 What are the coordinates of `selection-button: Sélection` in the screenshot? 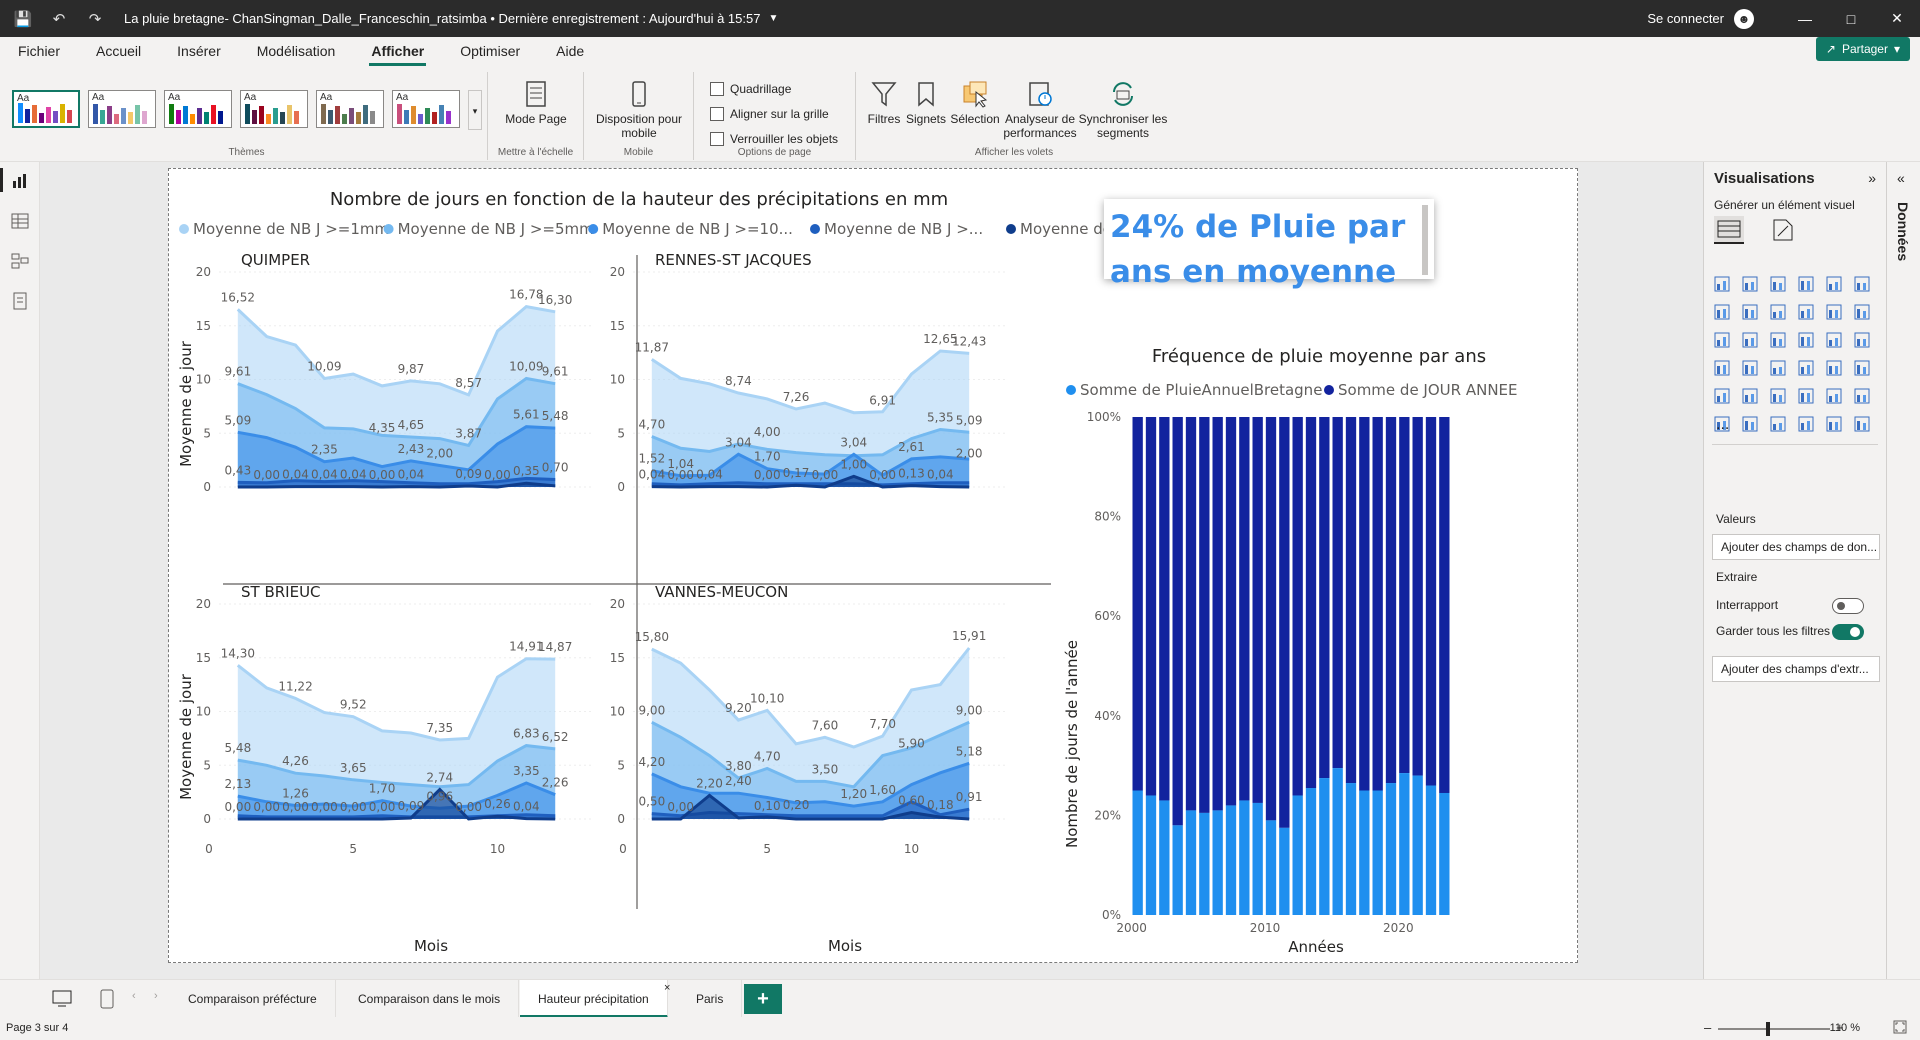 It's located at (975, 103).